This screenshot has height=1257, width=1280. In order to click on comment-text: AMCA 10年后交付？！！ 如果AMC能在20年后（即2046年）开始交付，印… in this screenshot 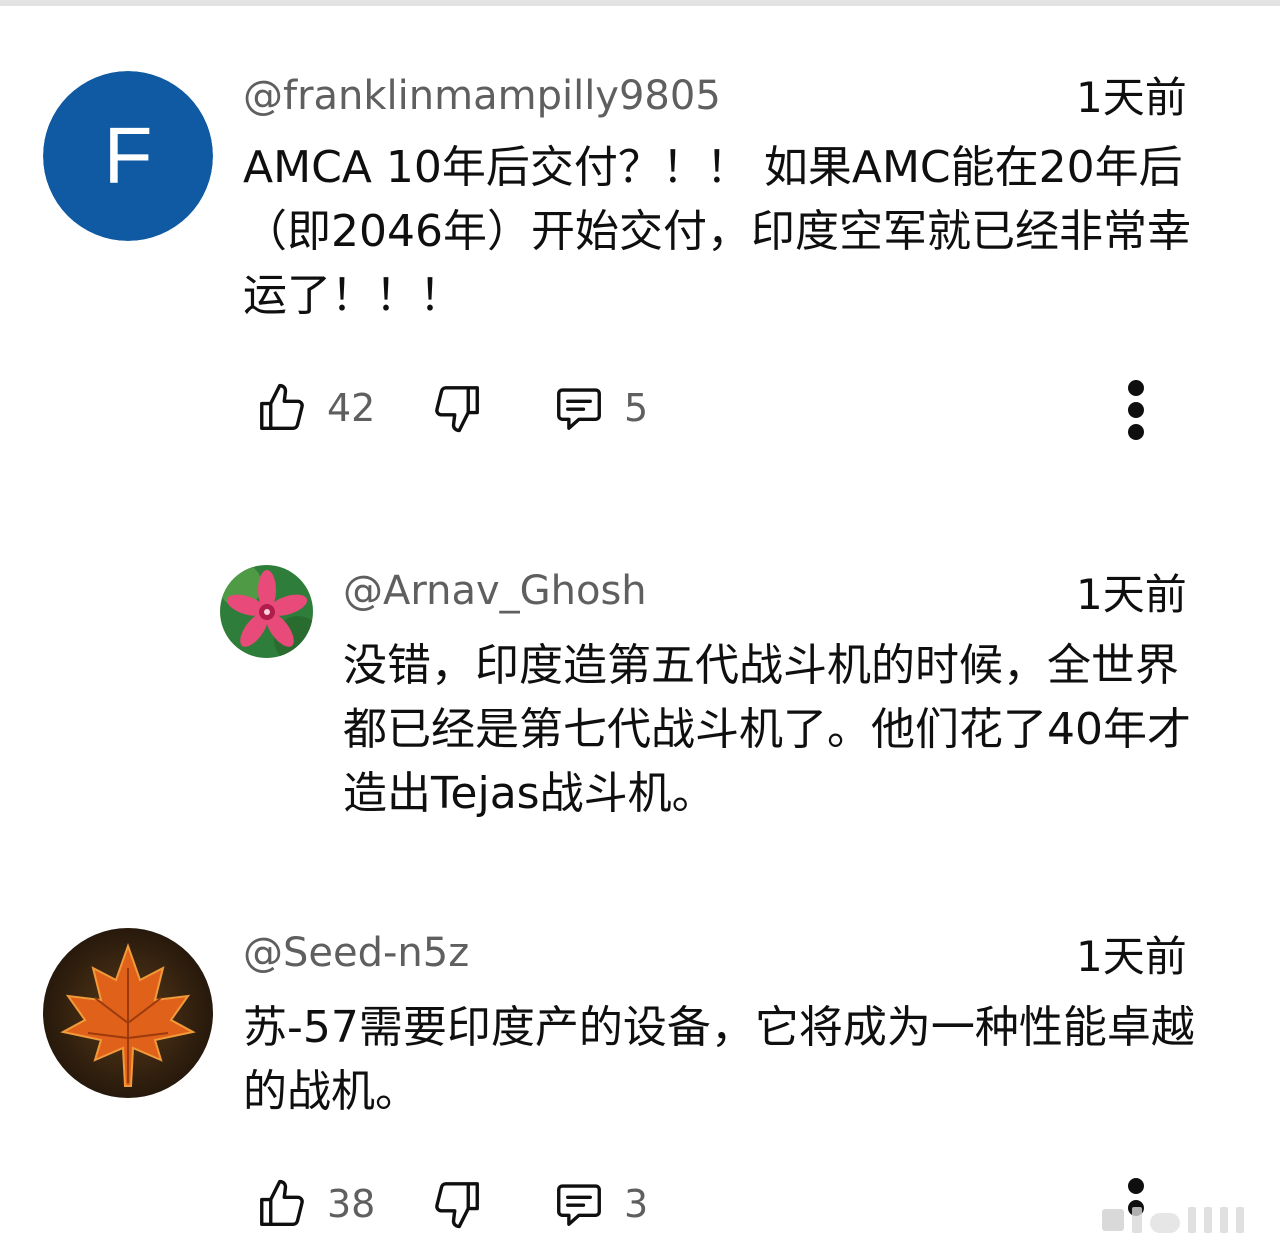, I will do `click(717, 231)`.